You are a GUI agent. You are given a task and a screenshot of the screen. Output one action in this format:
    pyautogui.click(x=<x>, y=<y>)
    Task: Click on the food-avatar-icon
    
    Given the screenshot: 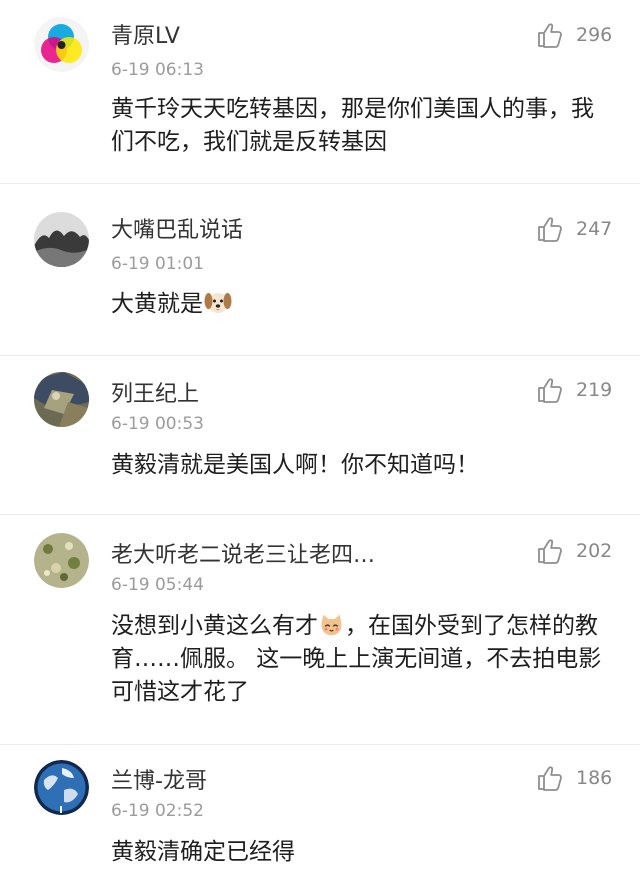 What is the action you would take?
    pyautogui.click(x=61, y=560)
    